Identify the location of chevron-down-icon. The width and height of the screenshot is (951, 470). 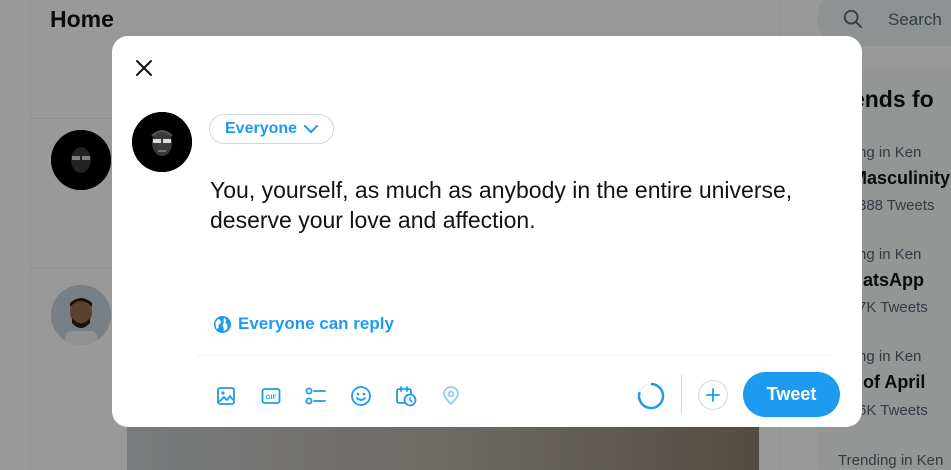
(311, 129).